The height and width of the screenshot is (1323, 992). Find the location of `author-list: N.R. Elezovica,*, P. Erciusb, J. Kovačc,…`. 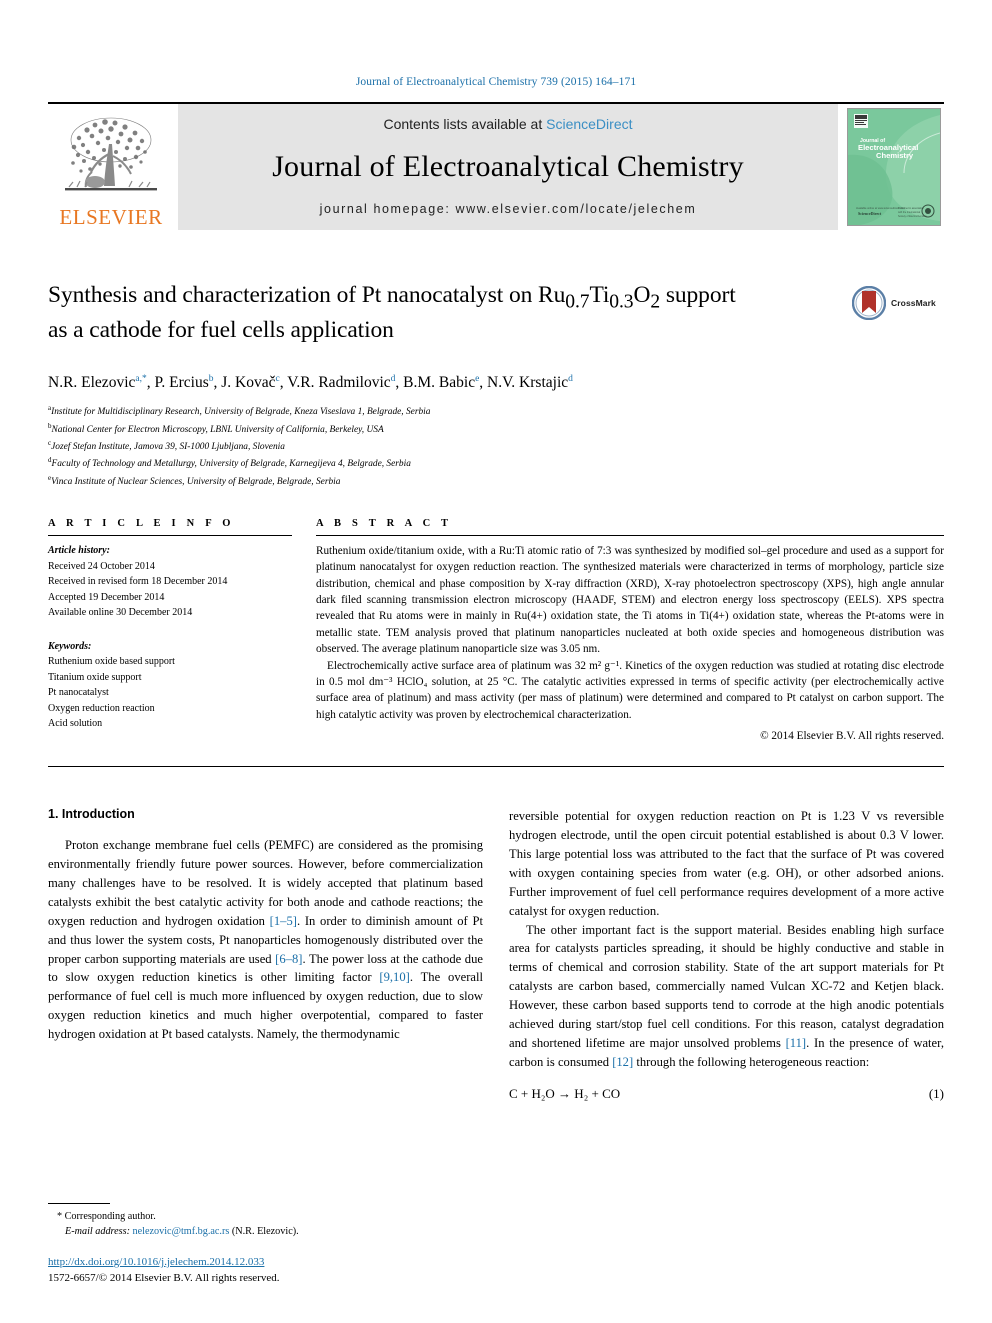

author-list: N.R. Elezovica,*, P. Erciusb, J. Kovačc,… is located at coordinates (310, 383).